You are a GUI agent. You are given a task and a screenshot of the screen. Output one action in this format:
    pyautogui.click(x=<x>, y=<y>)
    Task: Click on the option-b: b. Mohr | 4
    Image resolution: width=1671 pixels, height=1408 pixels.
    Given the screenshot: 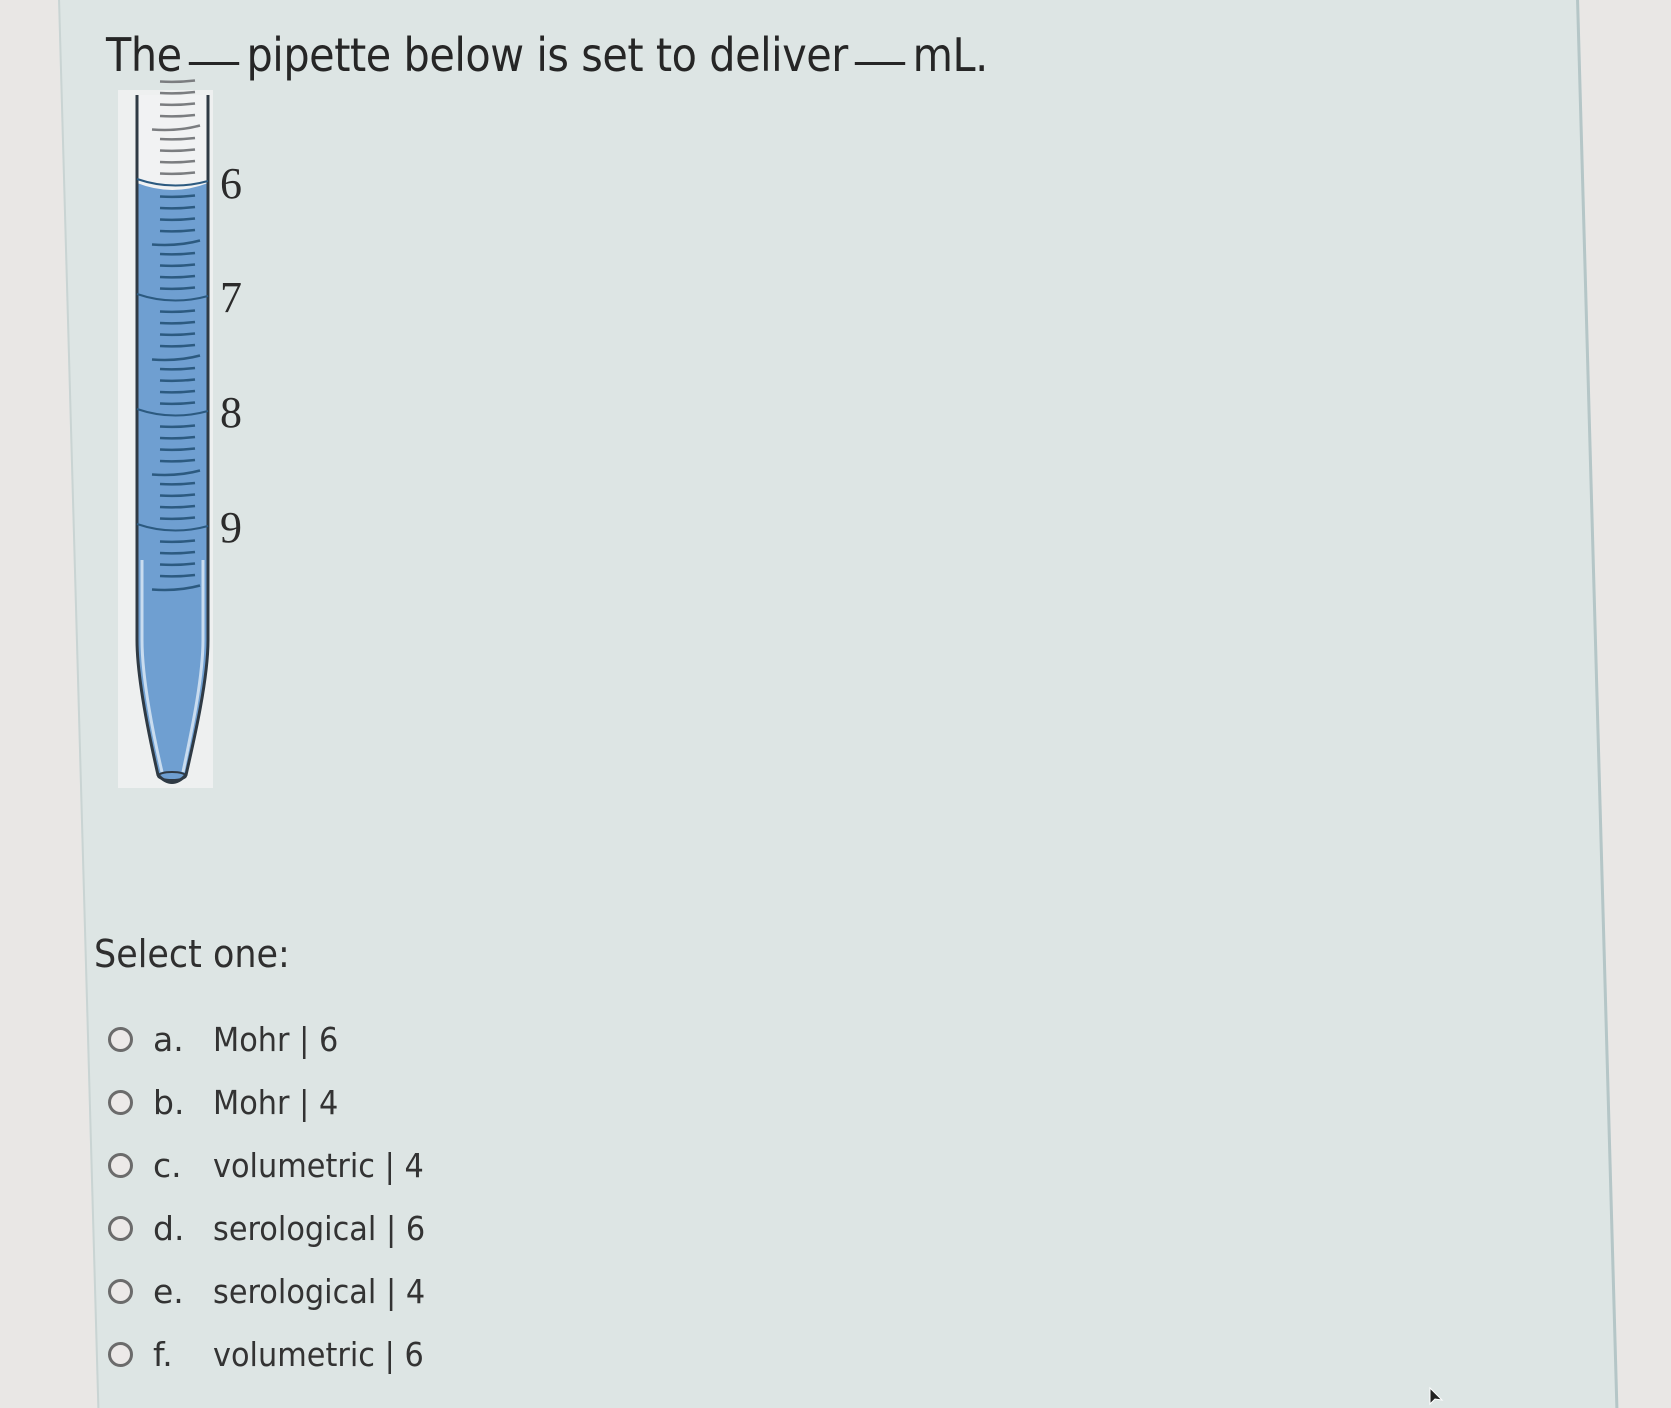 What is the action you would take?
    pyautogui.click(x=276, y=1102)
    